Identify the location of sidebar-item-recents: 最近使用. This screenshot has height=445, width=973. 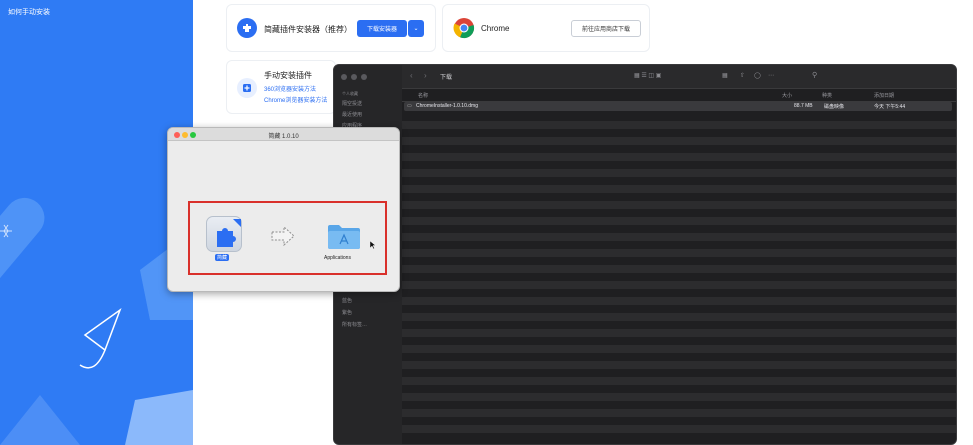
(352, 114).